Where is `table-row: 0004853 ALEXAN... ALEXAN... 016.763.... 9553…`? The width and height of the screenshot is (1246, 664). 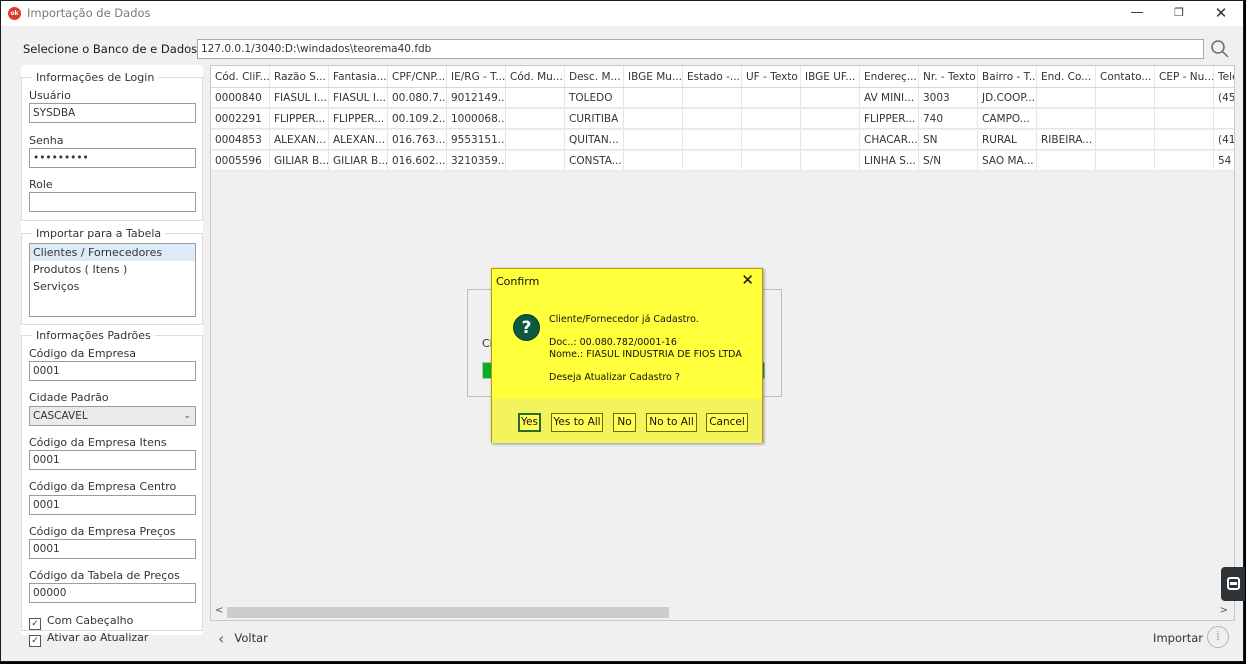
table-row: 0004853 ALEXAN... ALEXAN... 016.763.... 9553… is located at coordinates (722, 140).